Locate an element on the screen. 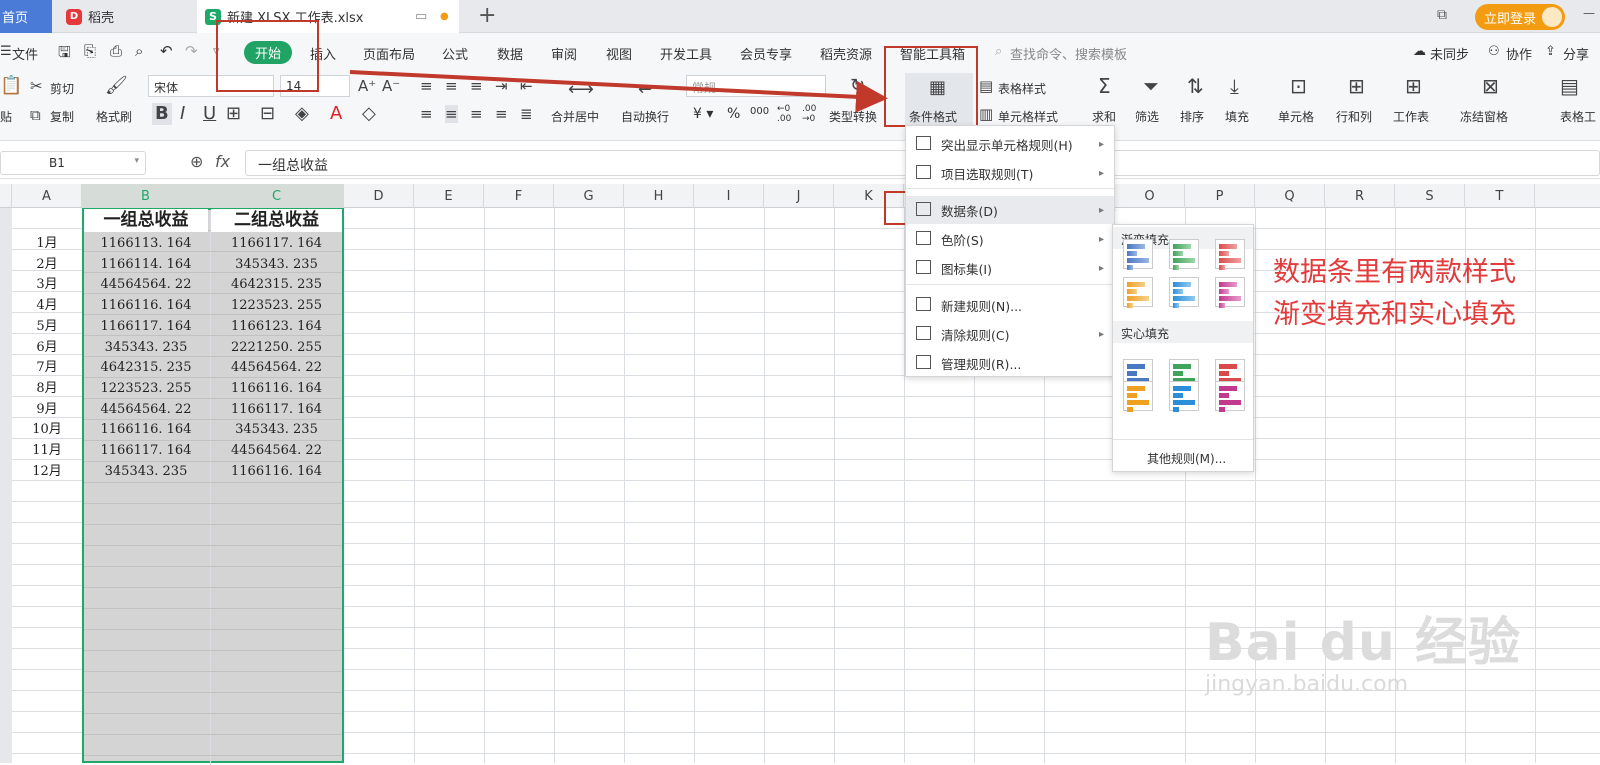 The image size is (1600, 765). clear-rules-icon is located at coordinates (923, 333).